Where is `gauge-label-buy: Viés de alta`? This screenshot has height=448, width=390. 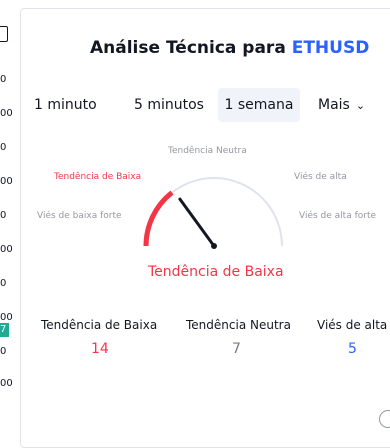 gauge-label-buy: Viés de alta is located at coordinates (320, 177).